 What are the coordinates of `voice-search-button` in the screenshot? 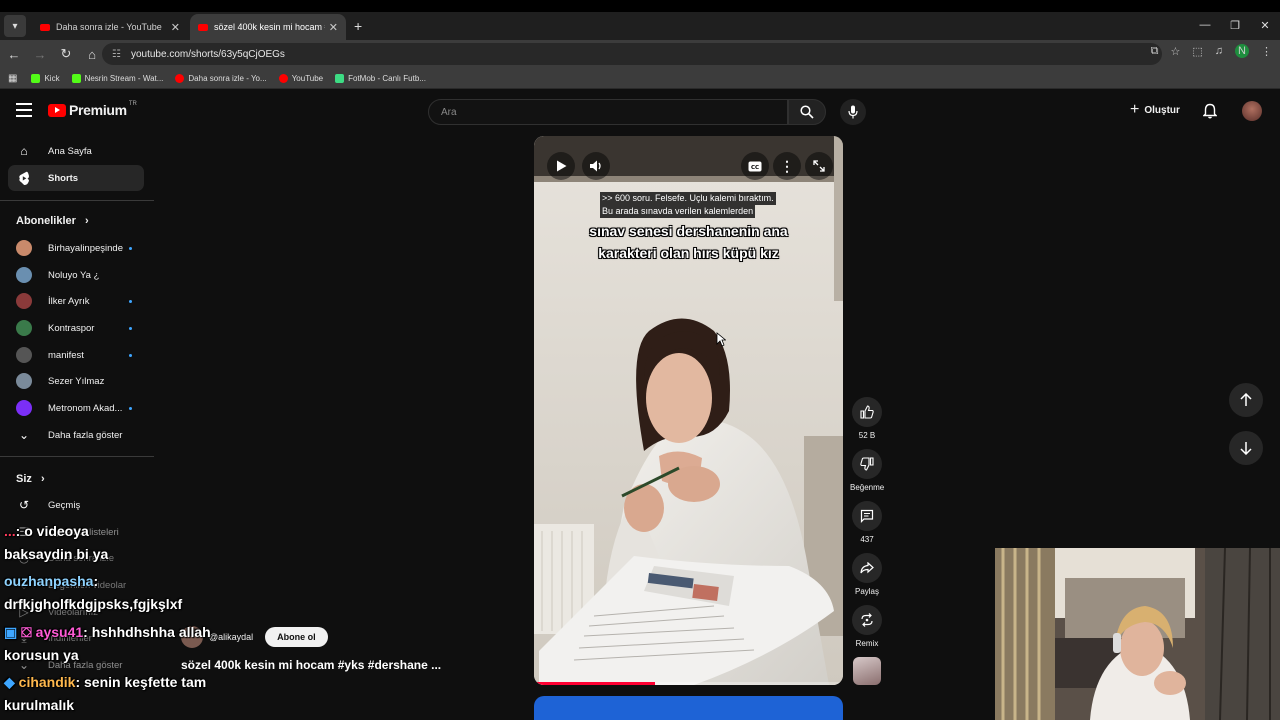 It's located at (853, 112).